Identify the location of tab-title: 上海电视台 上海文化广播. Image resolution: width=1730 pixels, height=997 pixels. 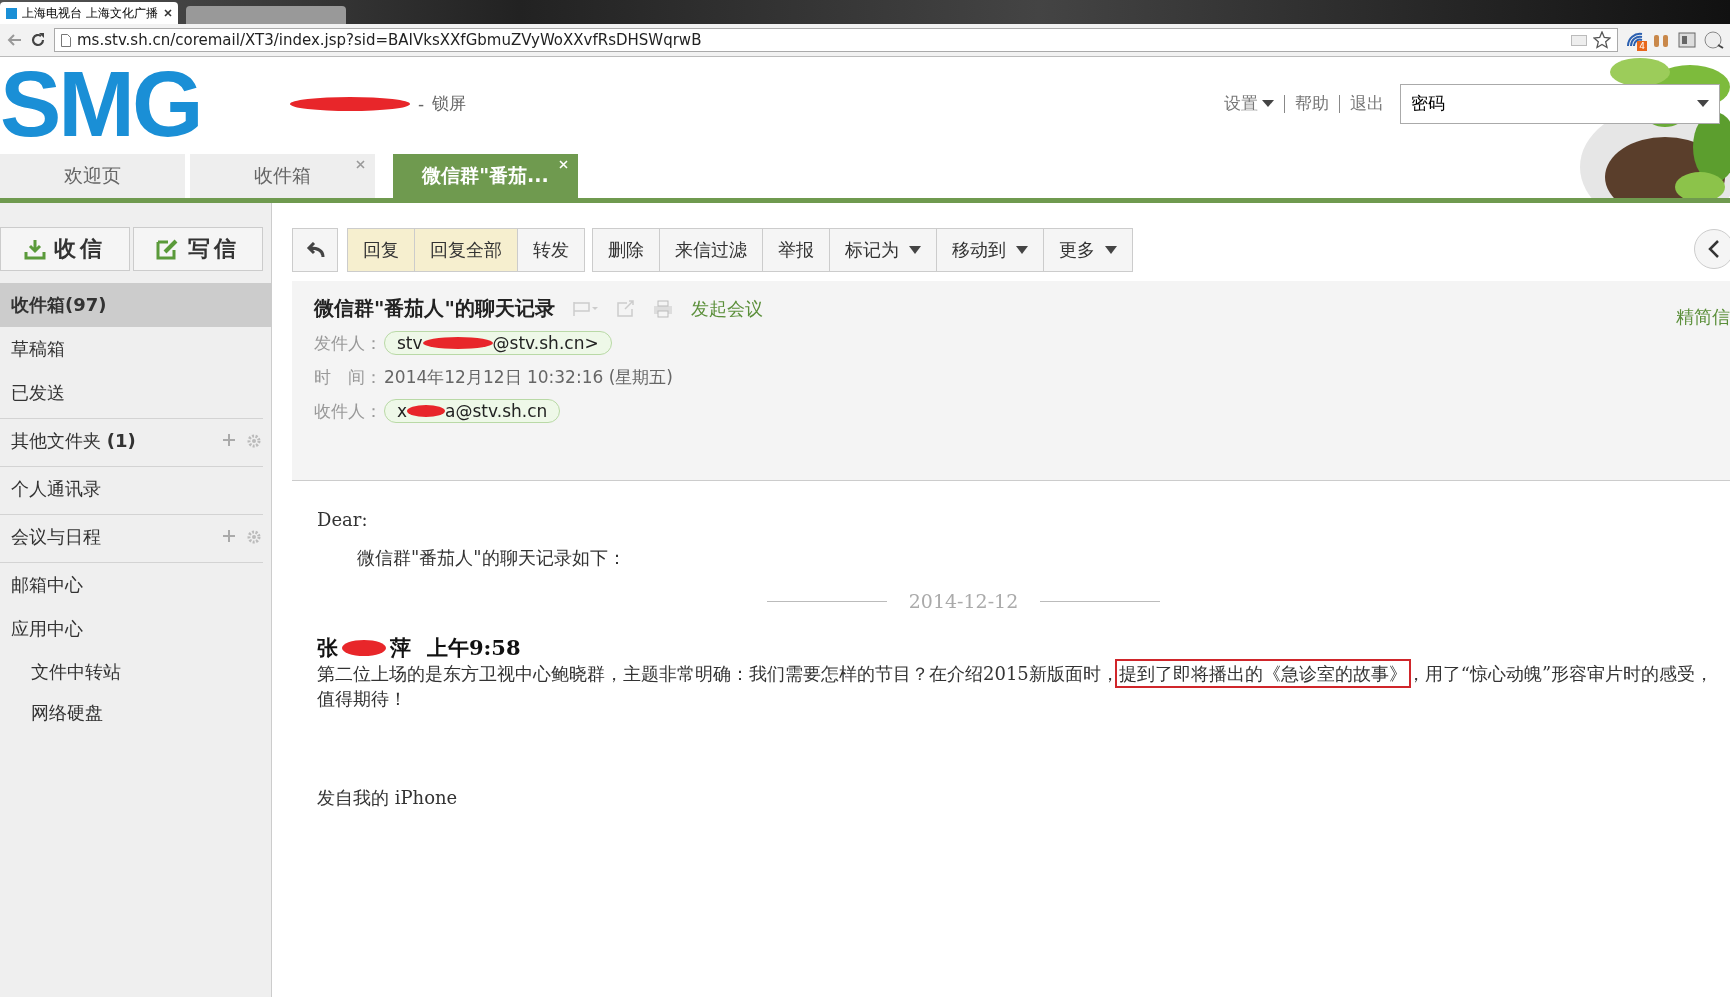
(90, 13).